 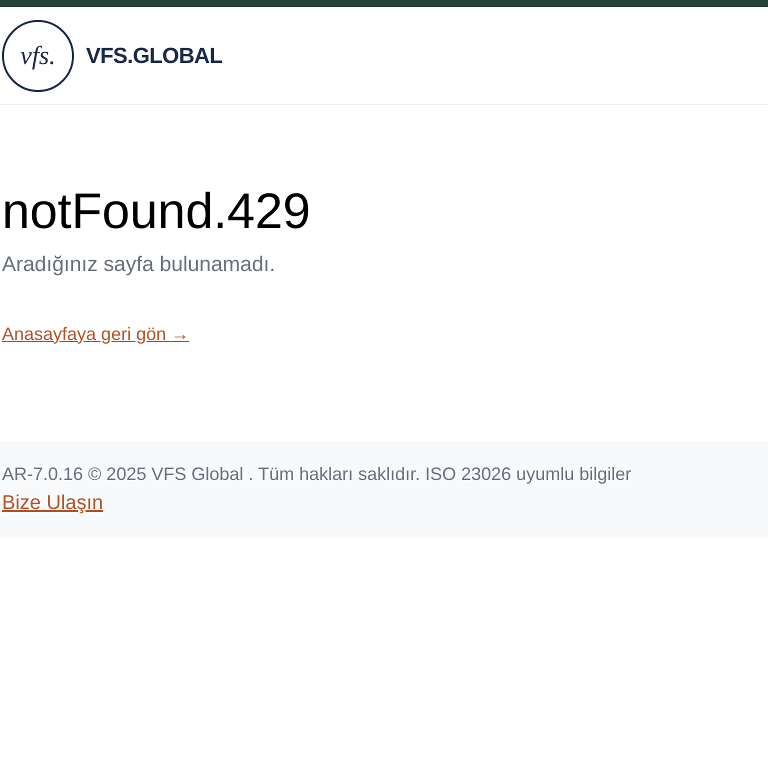 I want to click on home-link: Anasayfaya geri gön →, so click(x=96, y=334).